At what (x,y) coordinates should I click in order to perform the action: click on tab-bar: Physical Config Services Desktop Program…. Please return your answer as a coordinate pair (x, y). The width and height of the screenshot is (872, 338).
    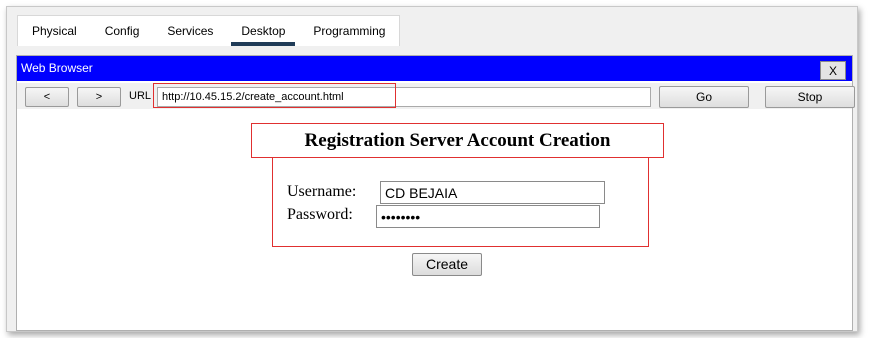
    Looking at the image, I should click on (209, 30).